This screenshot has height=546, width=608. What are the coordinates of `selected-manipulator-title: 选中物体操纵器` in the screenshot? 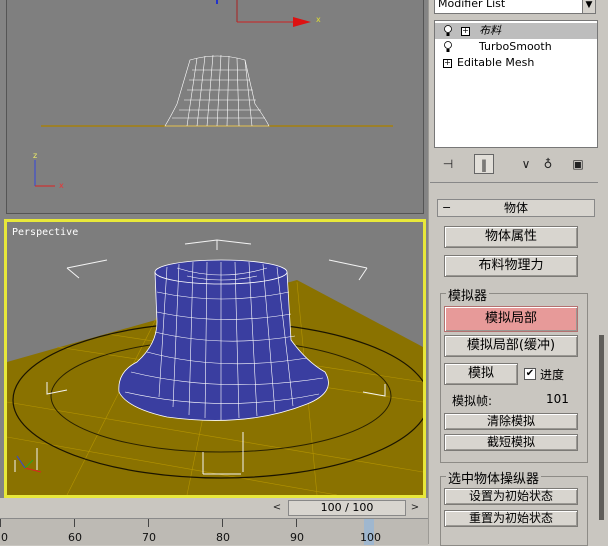 It's located at (494, 477).